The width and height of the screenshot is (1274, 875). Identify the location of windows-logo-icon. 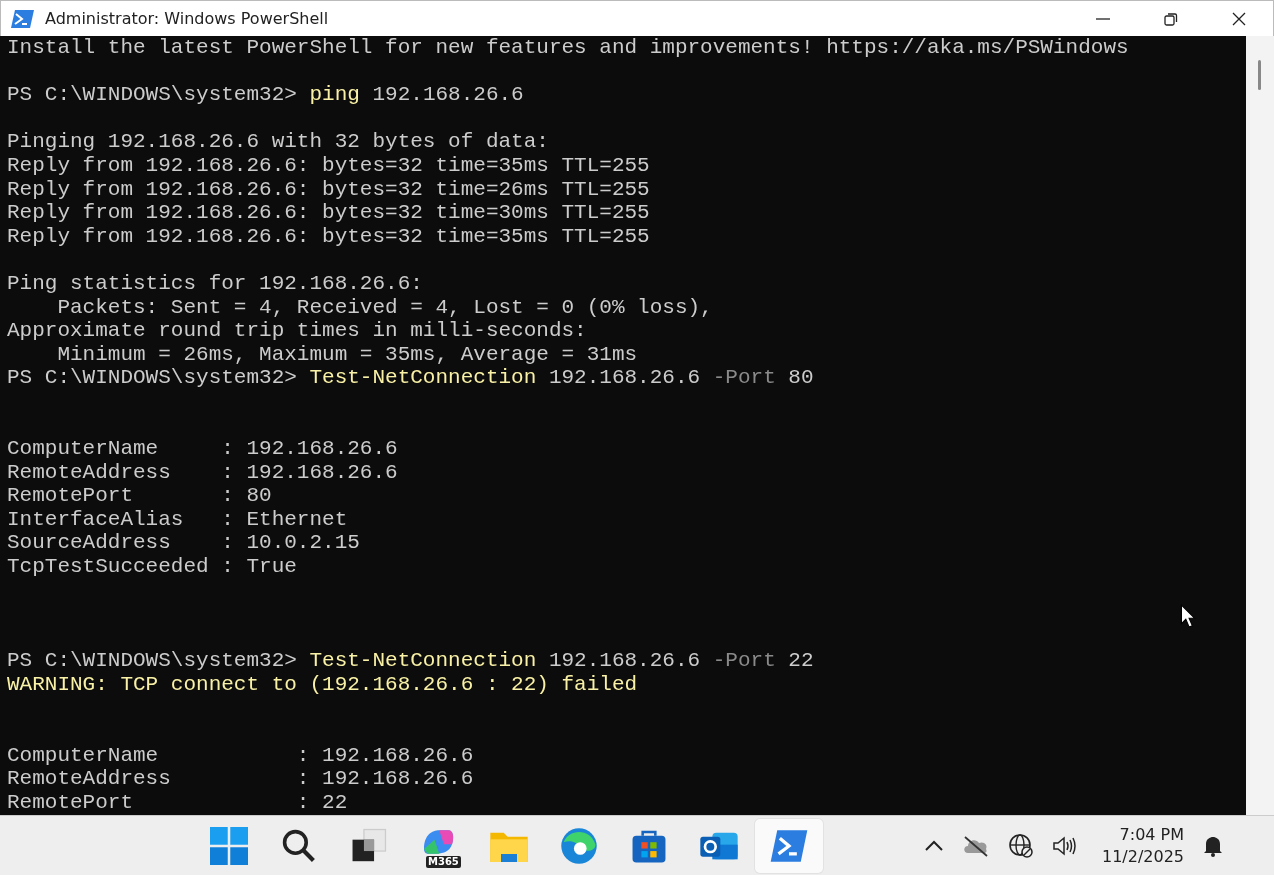
(229, 845).